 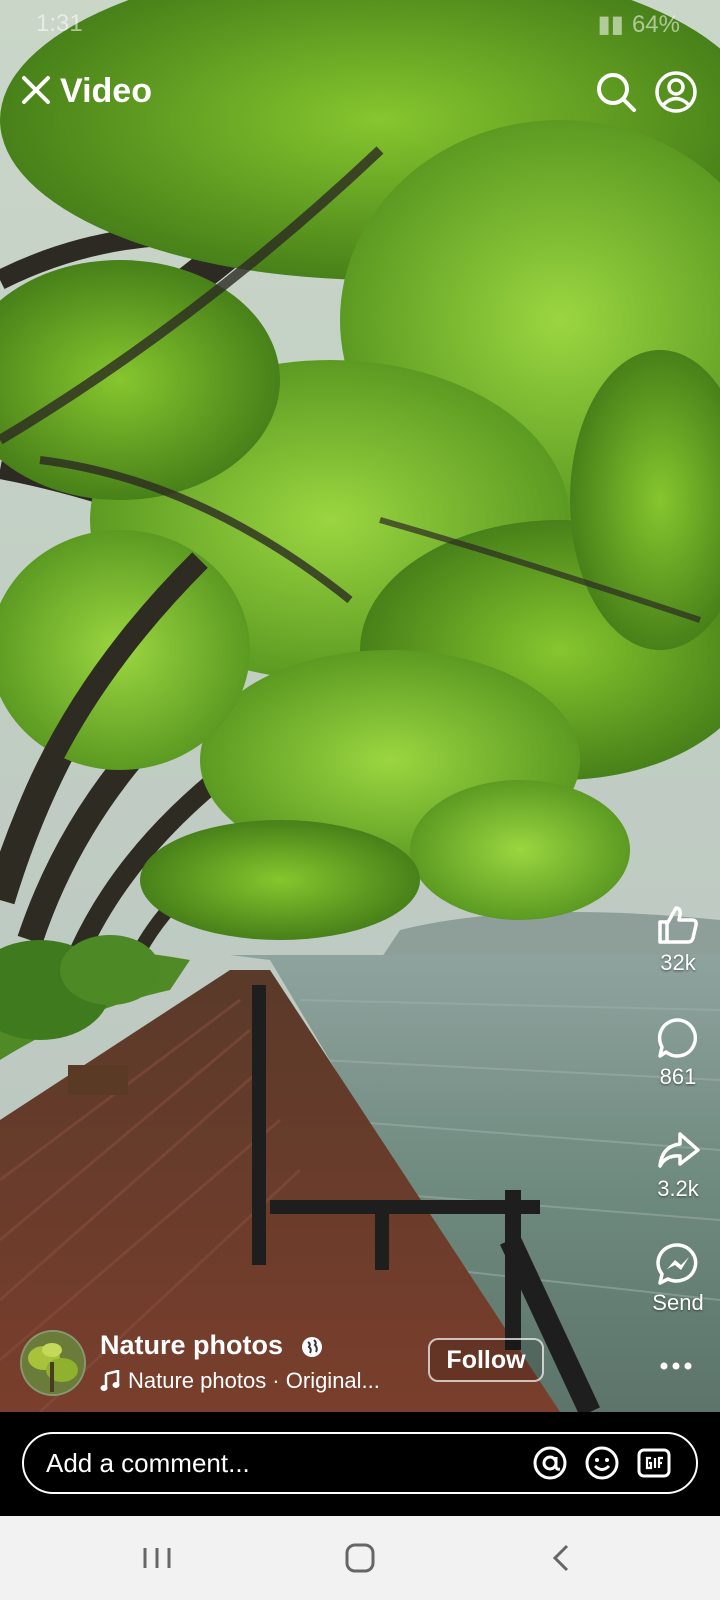 What do you see at coordinates (486, 1360) in the screenshot?
I see `follow-button: Follow` at bounding box center [486, 1360].